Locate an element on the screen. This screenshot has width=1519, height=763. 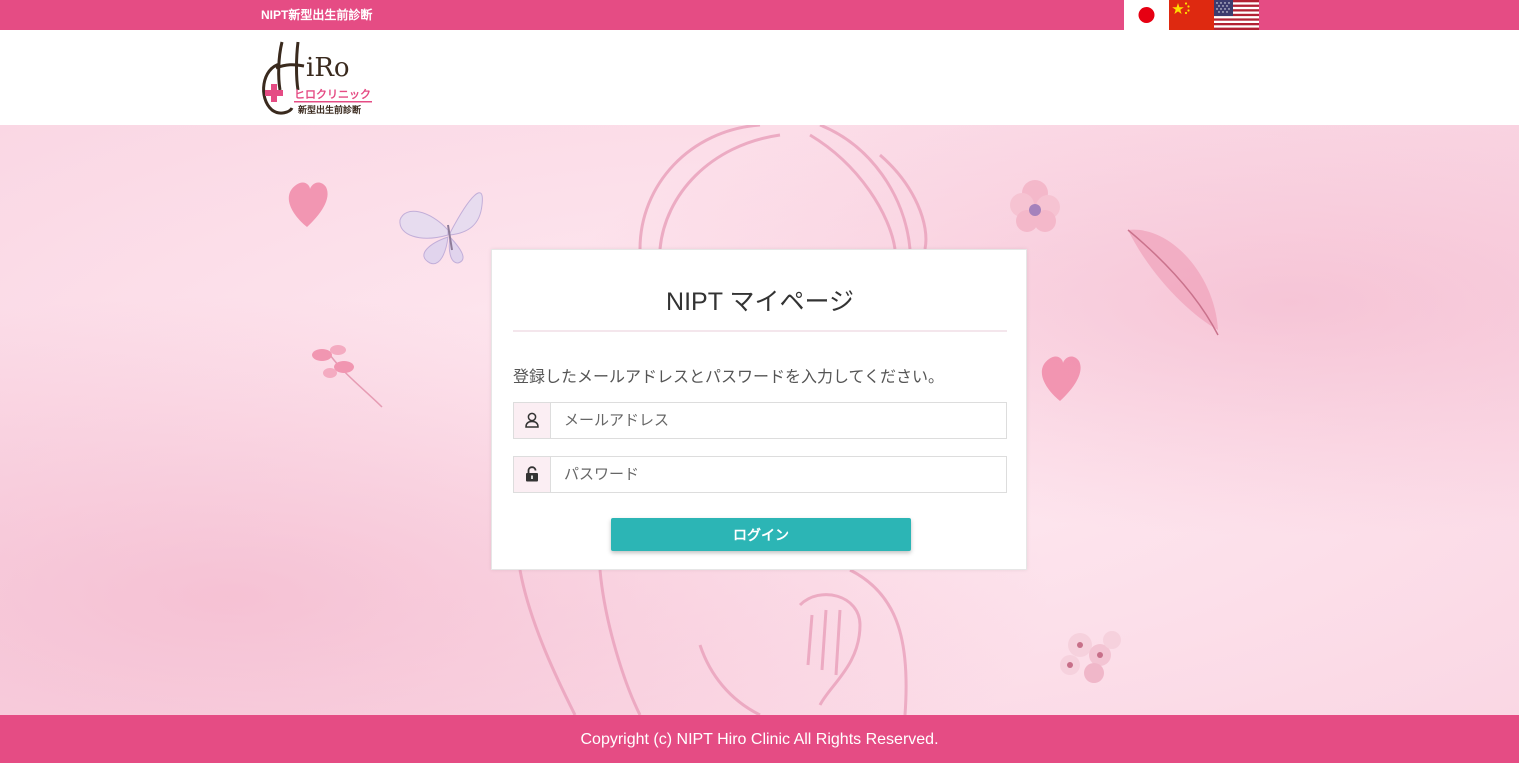
cherry-blossom-decoration-icon is located at coordinates (1090, 657).